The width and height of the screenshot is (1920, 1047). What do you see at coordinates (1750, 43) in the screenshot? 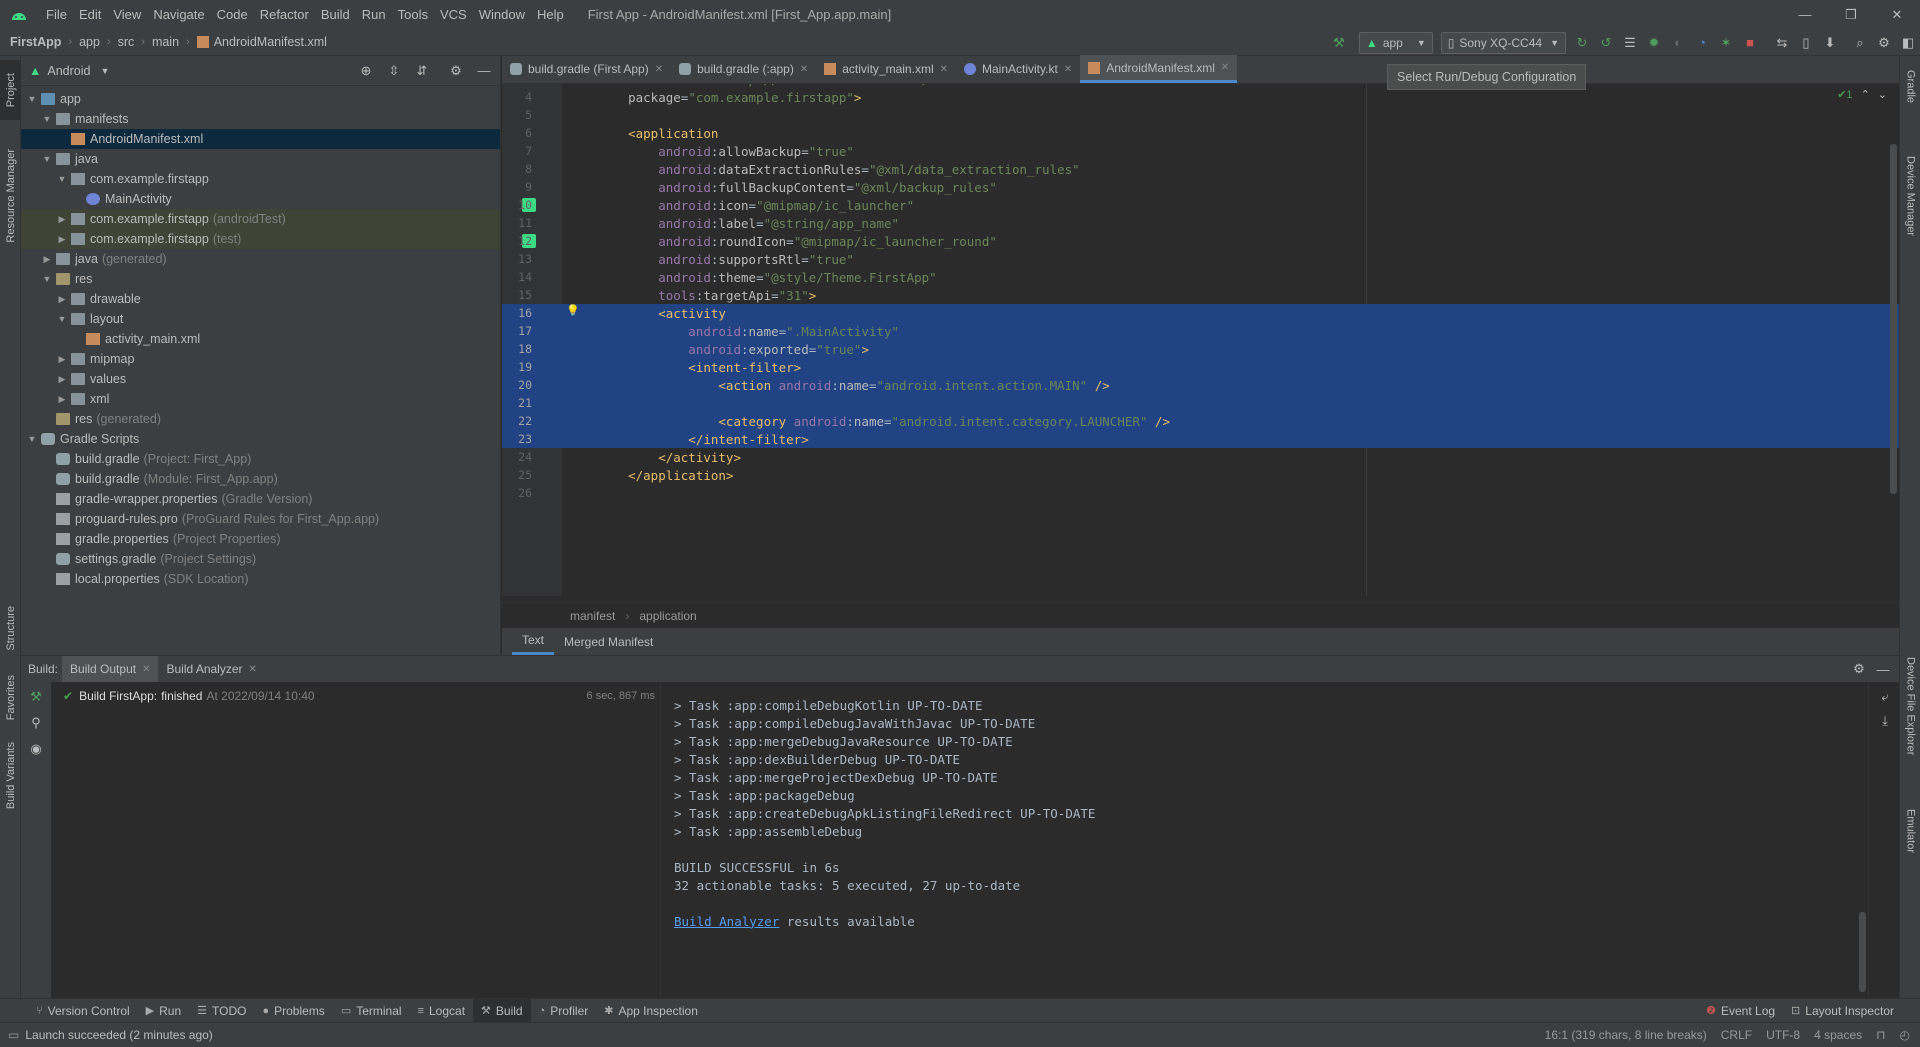
I see `stop-icon: ■` at bounding box center [1750, 43].